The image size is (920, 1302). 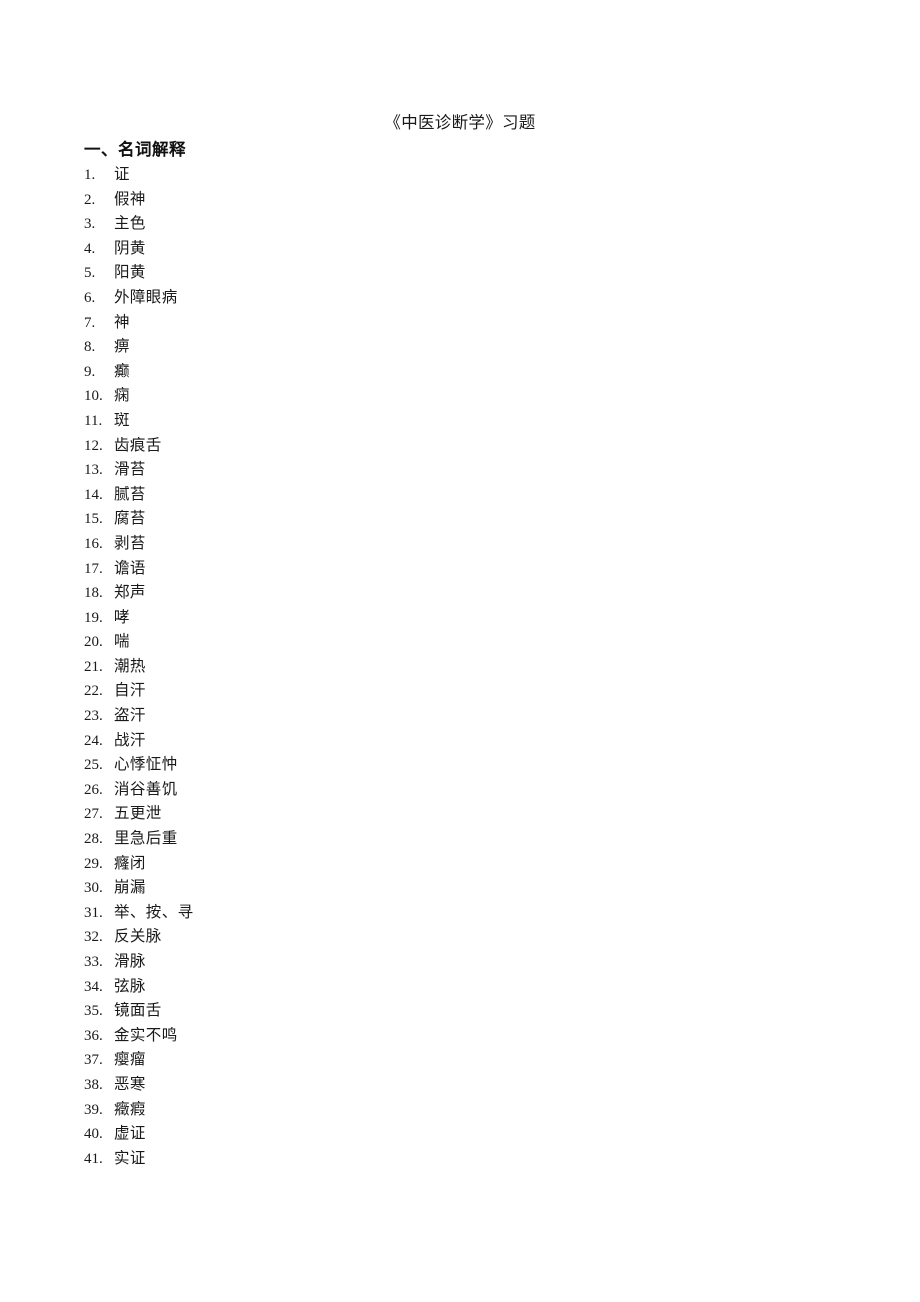 I want to click on list-item: 39. 癥瘕, so click(x=434, y=1110).